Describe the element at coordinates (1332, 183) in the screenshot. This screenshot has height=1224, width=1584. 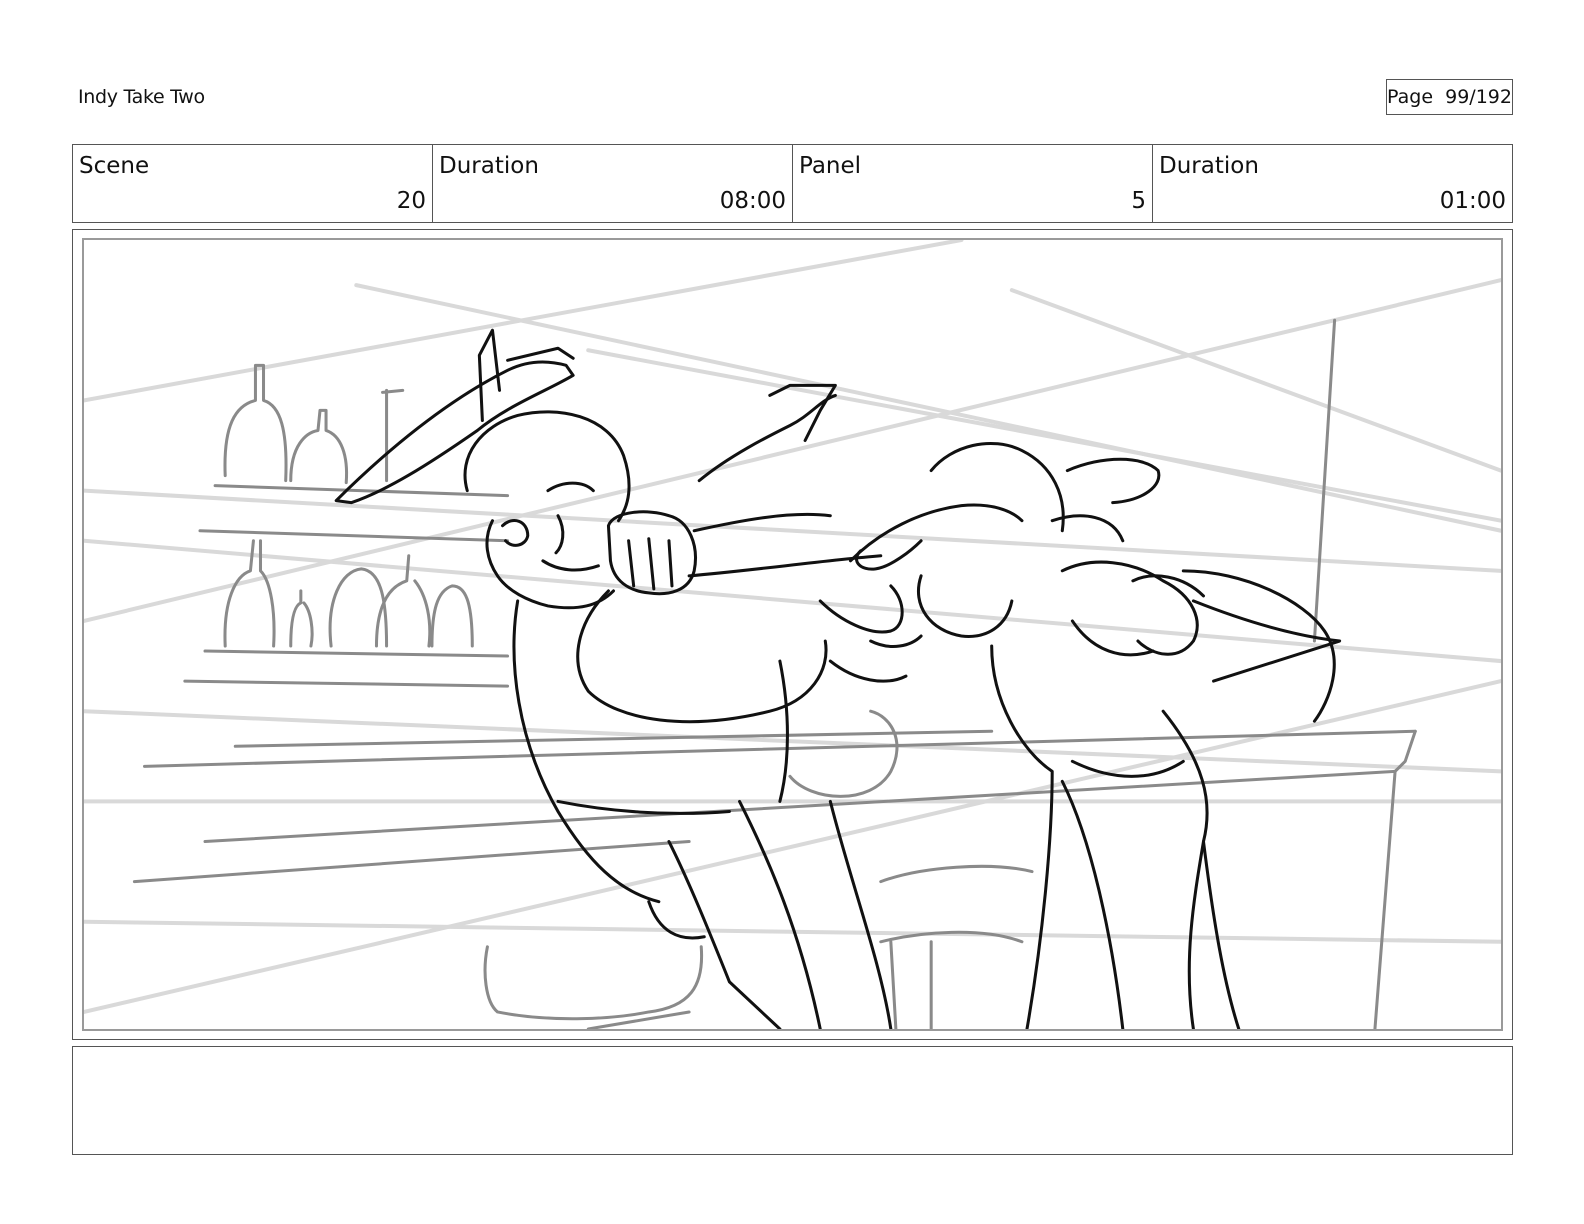
I see `panel-duration-cell: Duration 01:00` at that location.